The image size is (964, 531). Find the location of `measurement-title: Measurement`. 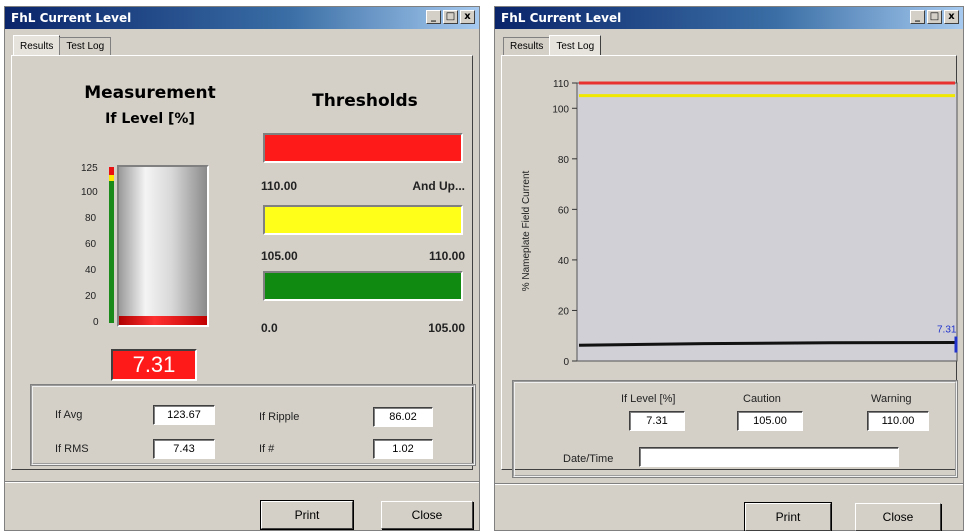

measurement-title: Measurement is located at coordinates (150, 93).